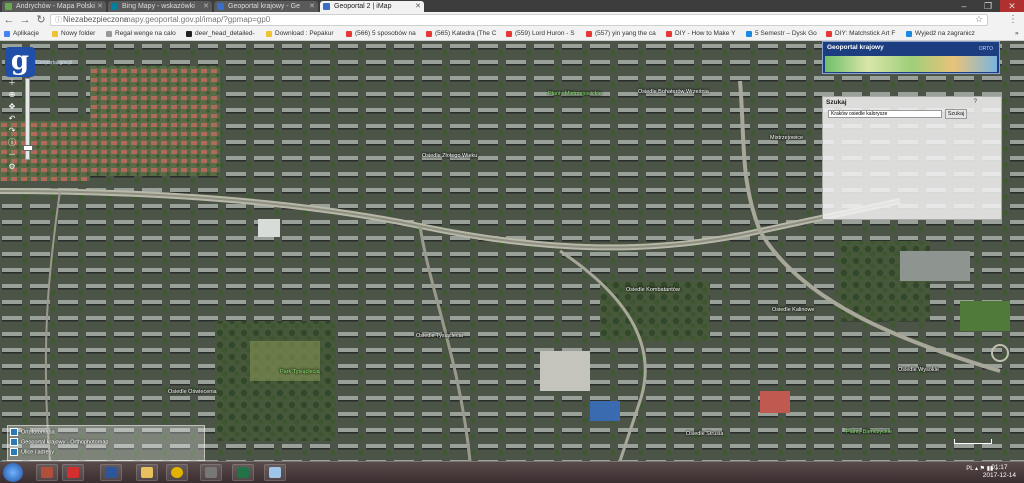 This screenshot has width=1024, height=483. What do you see at coordinates (1013, 19) in the screenshot?
I see `menu-kebab-icon: ⋮` at bounding box center [1013, 19].